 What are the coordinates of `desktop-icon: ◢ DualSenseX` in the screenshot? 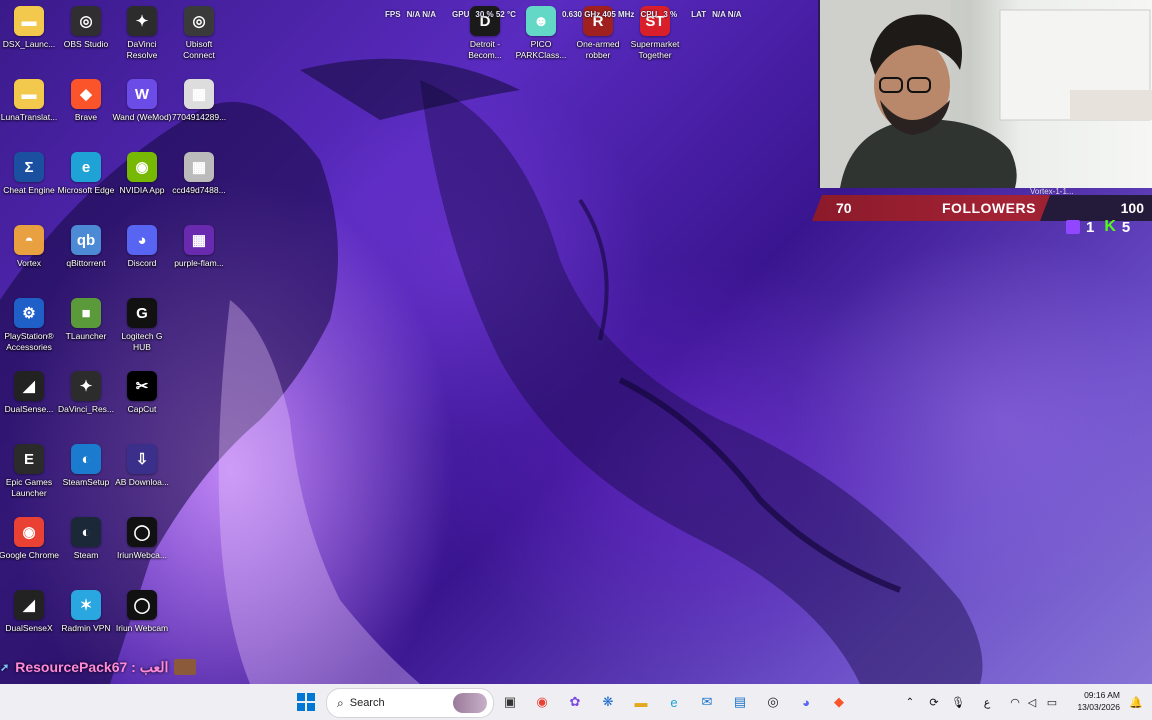 It's located at (29, 612).